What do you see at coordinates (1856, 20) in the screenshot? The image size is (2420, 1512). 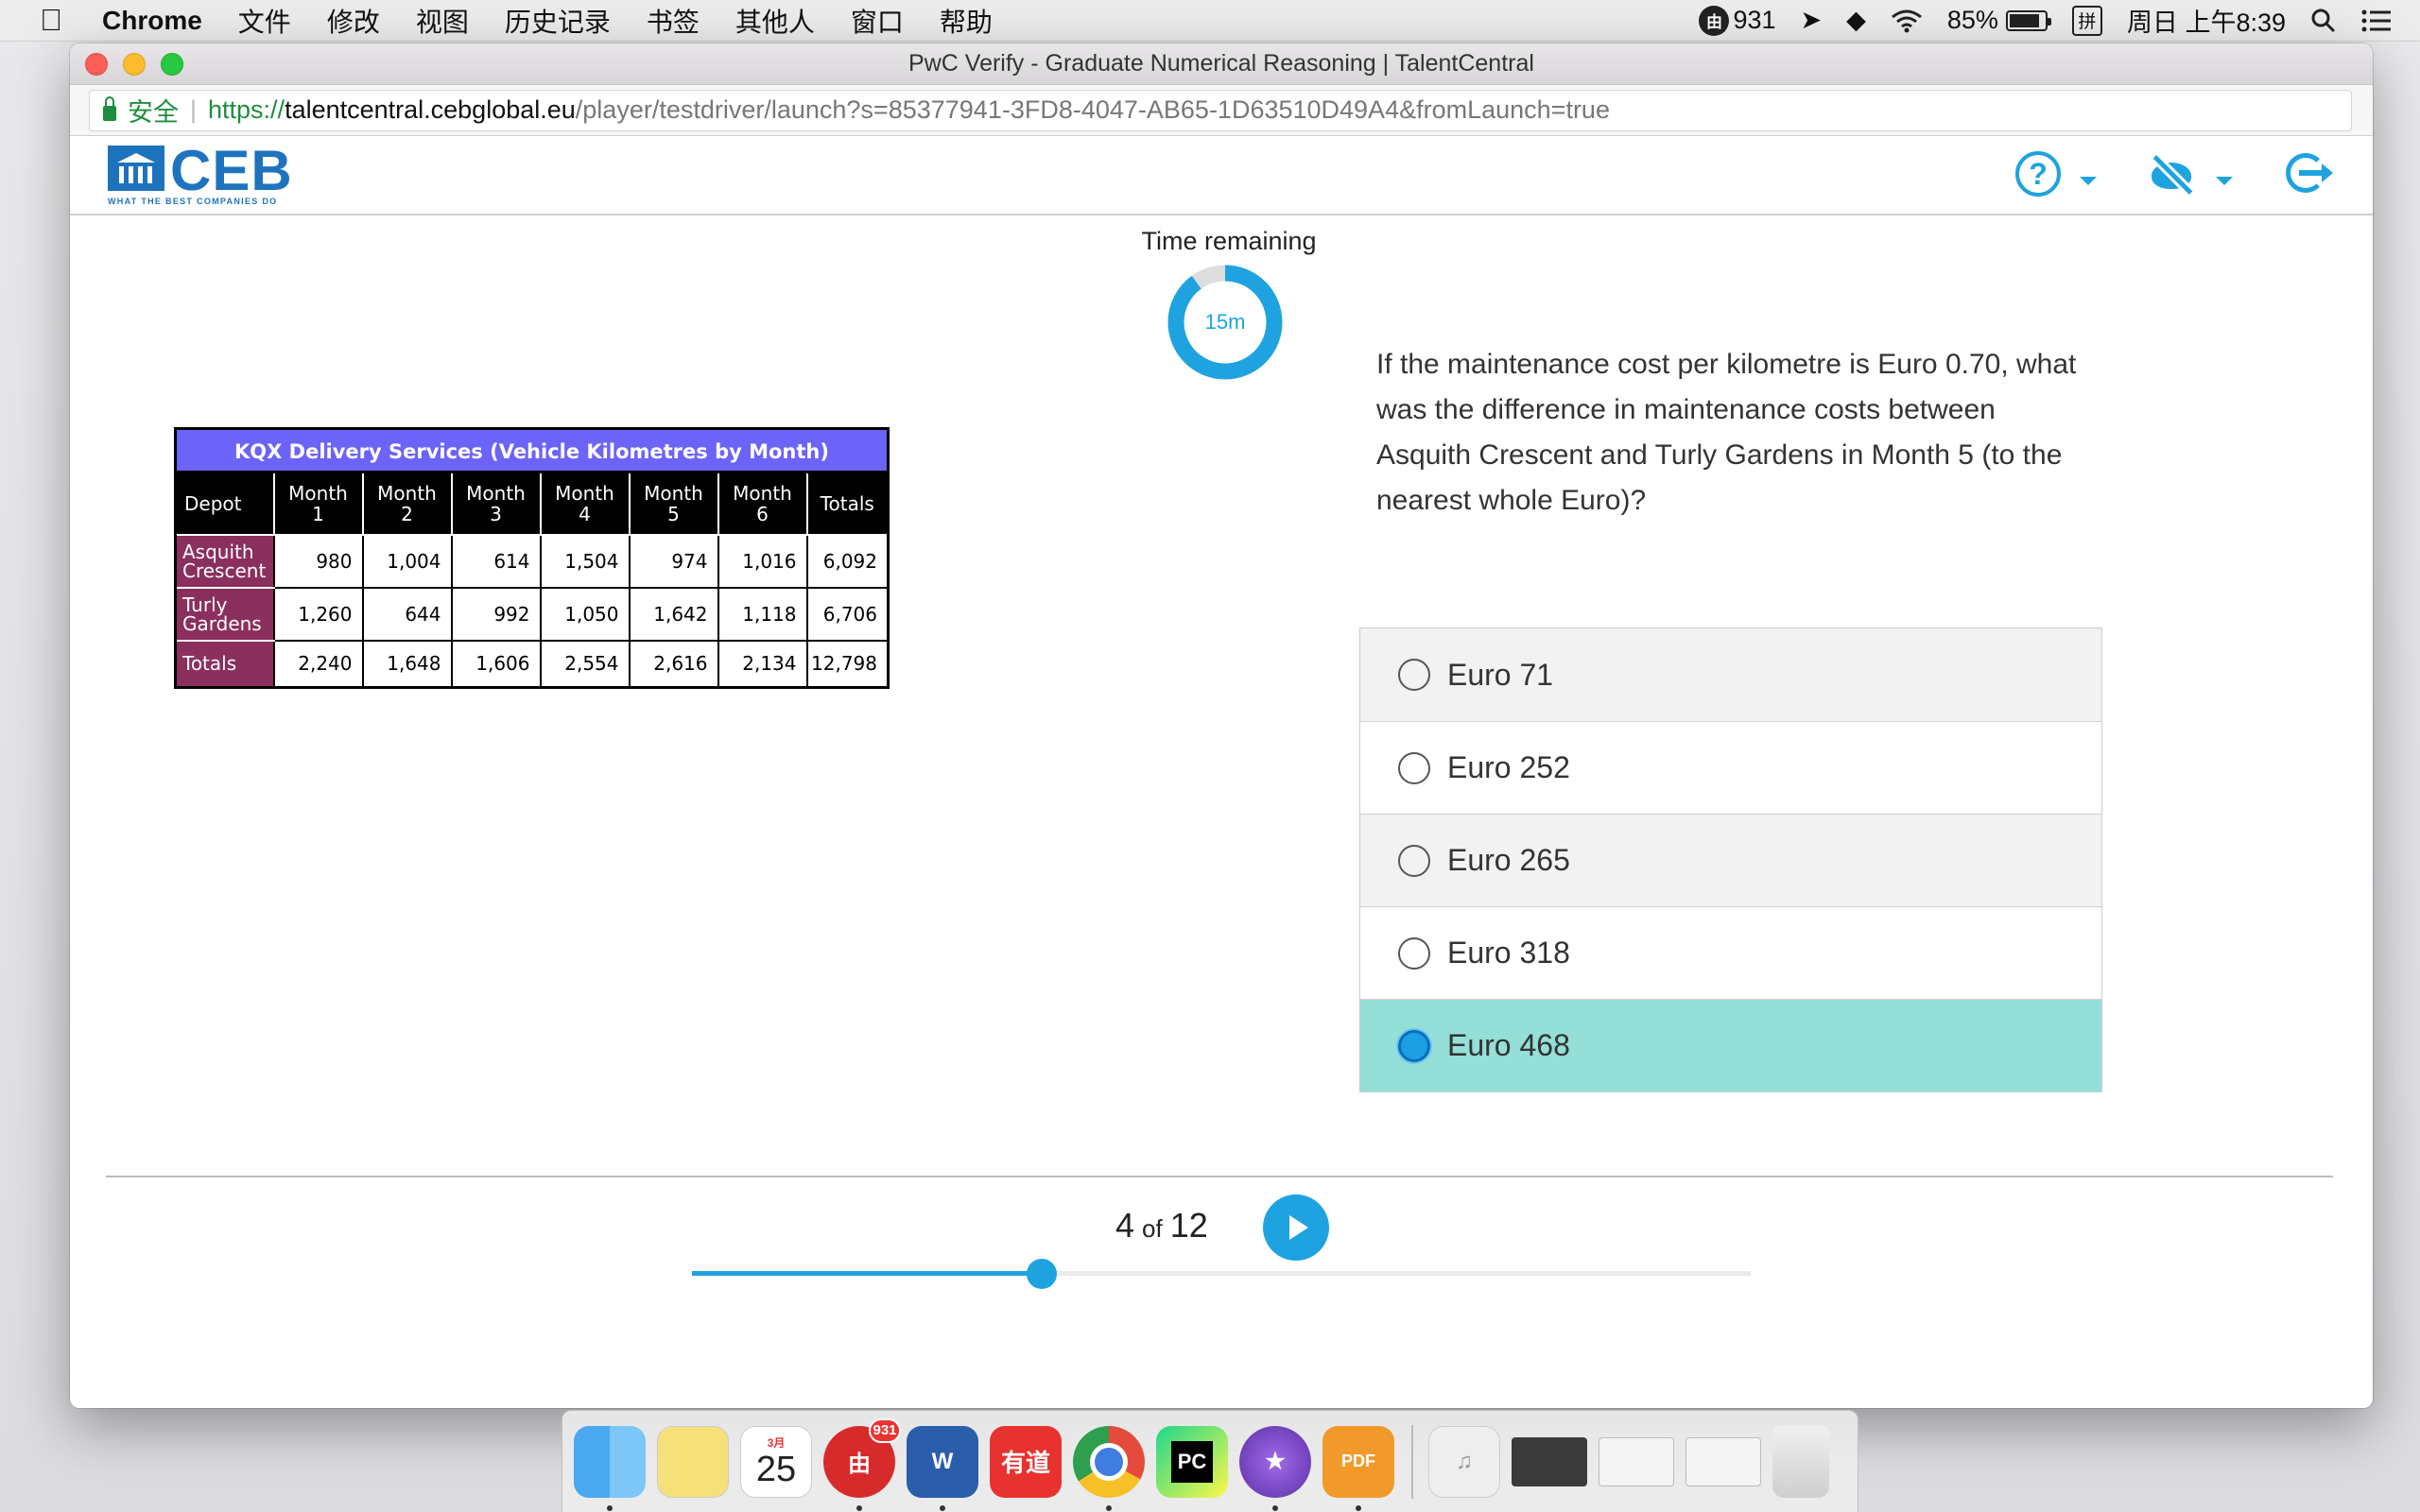 I see `evernote-icon: ◆` at bounding box center [1856, 20].